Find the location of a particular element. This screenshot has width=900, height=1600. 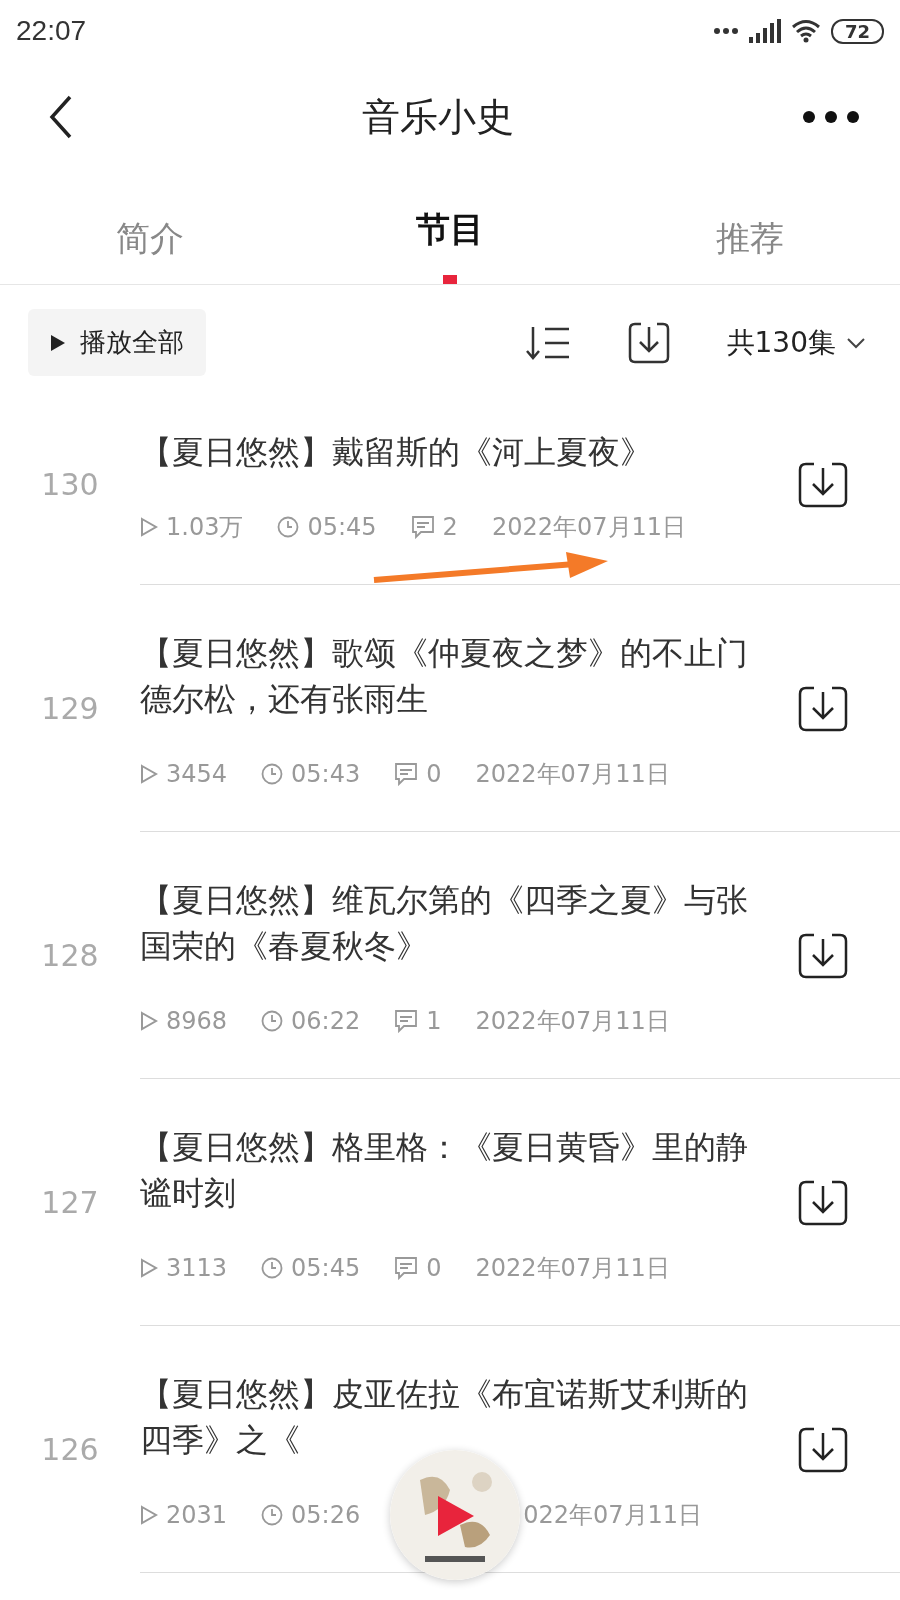

battery-indicator: 72 is located at coordinates (857, 31).